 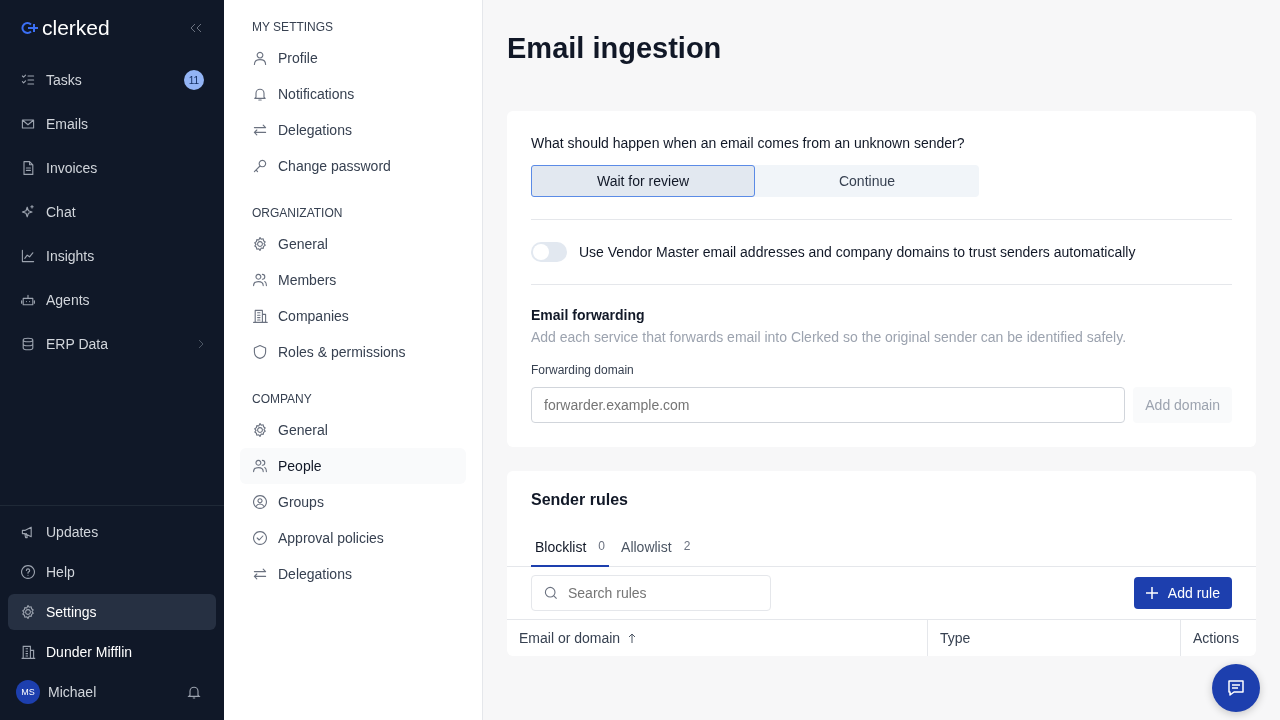 I want to click on envelope-icon, so click(x=28, y=124).